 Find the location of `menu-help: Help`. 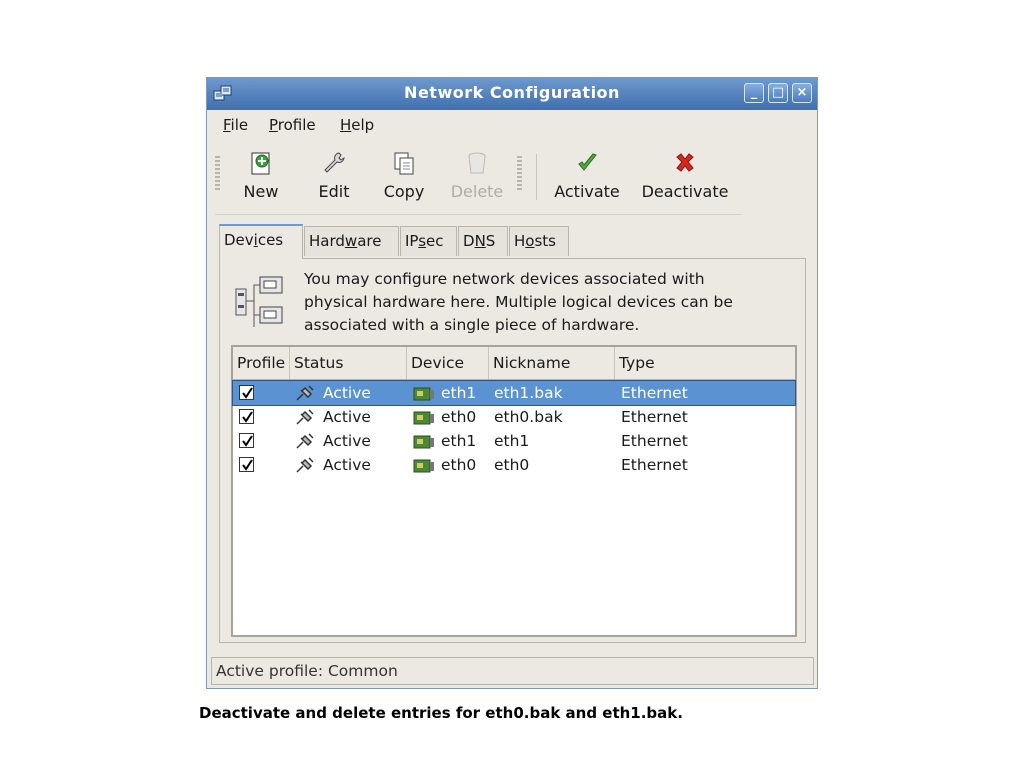

menu-help: Help is located at coordinates (357, 125).